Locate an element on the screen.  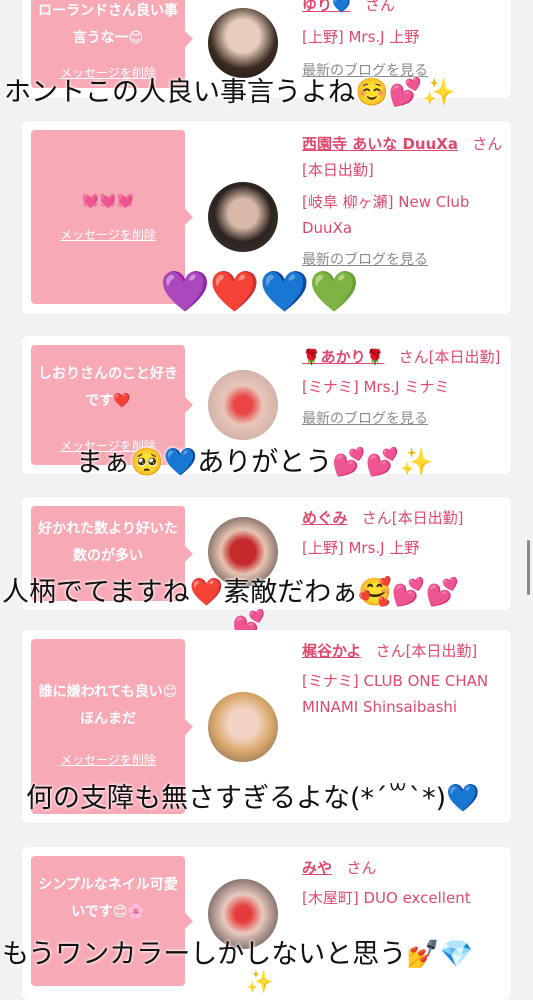
user-name-link: めぐみ is located at coordinates (324, 518).